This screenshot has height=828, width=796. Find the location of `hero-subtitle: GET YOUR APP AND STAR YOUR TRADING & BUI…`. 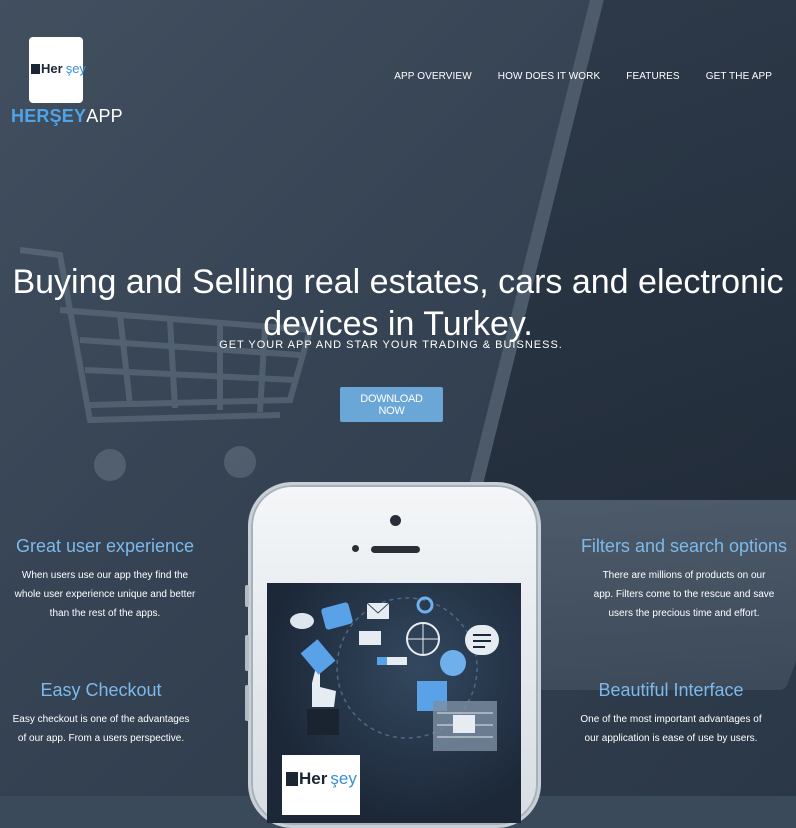

hero-subtitle: GET YOUR APP AND STAR YOUR TRADING & BUI… is located at coordinates (391, 345).